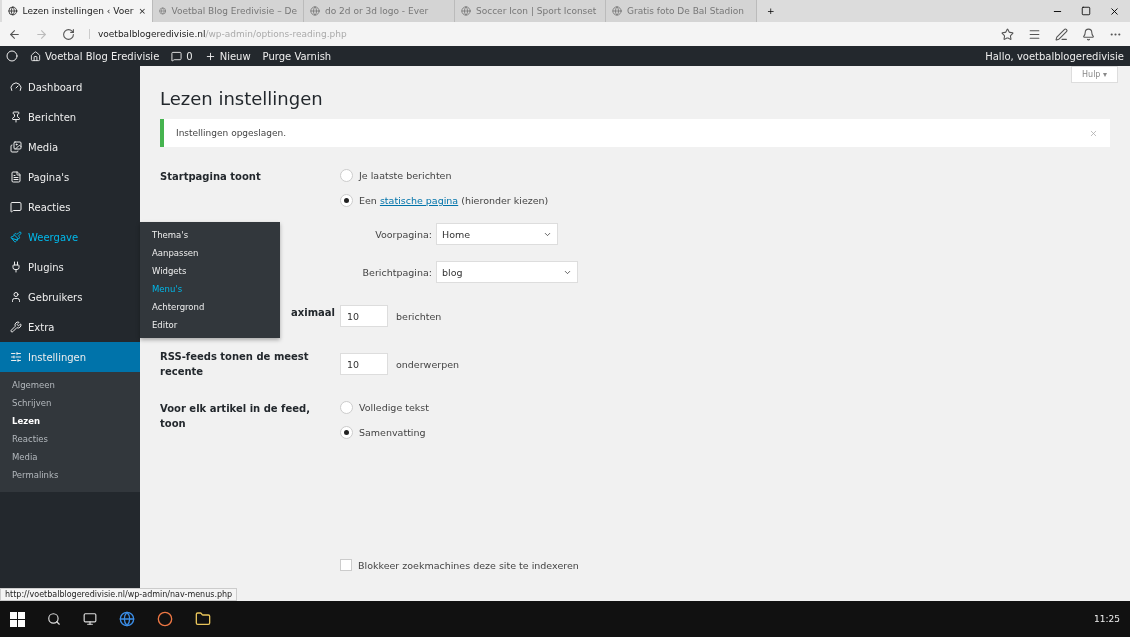 The height and width of the screenshot is (637, 1130). I want to click on submenu-item: Reacties, so click(70, 439).